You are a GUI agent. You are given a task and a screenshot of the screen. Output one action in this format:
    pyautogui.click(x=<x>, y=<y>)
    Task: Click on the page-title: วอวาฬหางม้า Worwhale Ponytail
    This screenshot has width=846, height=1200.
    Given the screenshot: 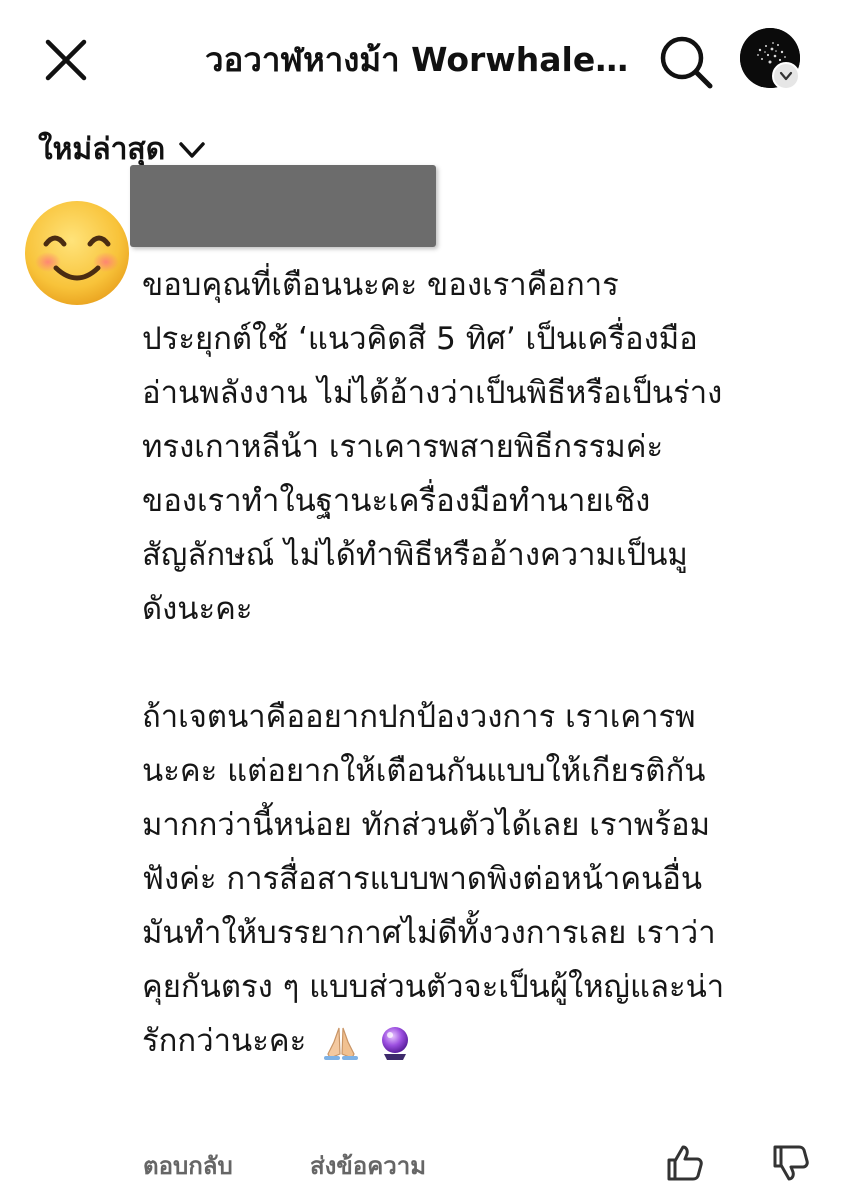 What is the action you would take?
    pyautogui.click(x=420, y=59)
    